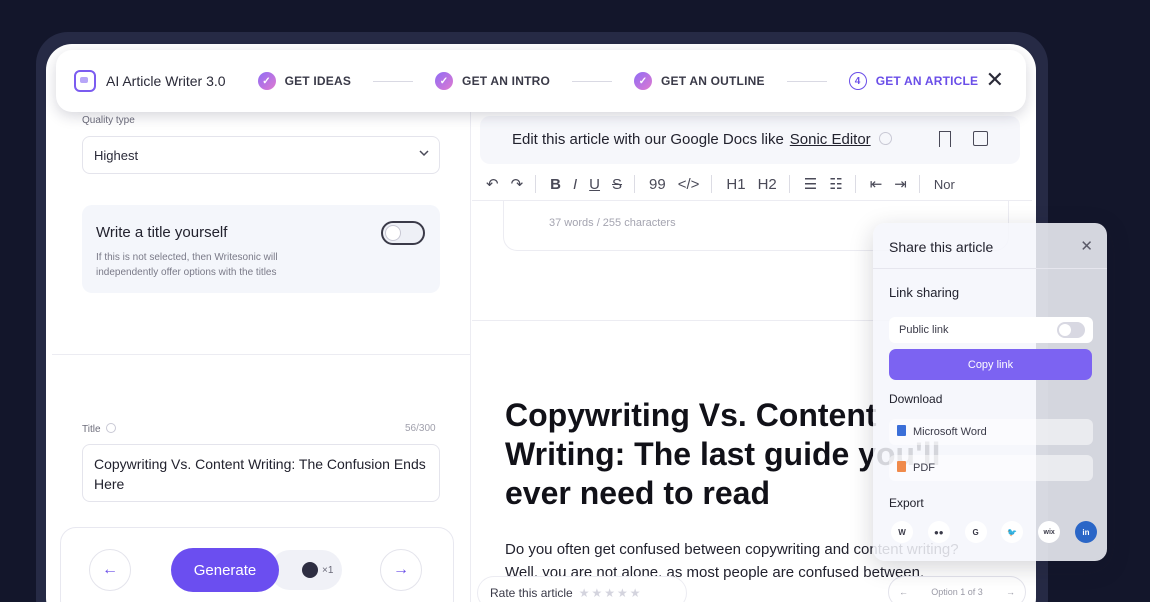  What do you see at coordinates (876, 184) in the screenshot?
I see `outdent-icon: ⇤` at bounding box center [876, 184].